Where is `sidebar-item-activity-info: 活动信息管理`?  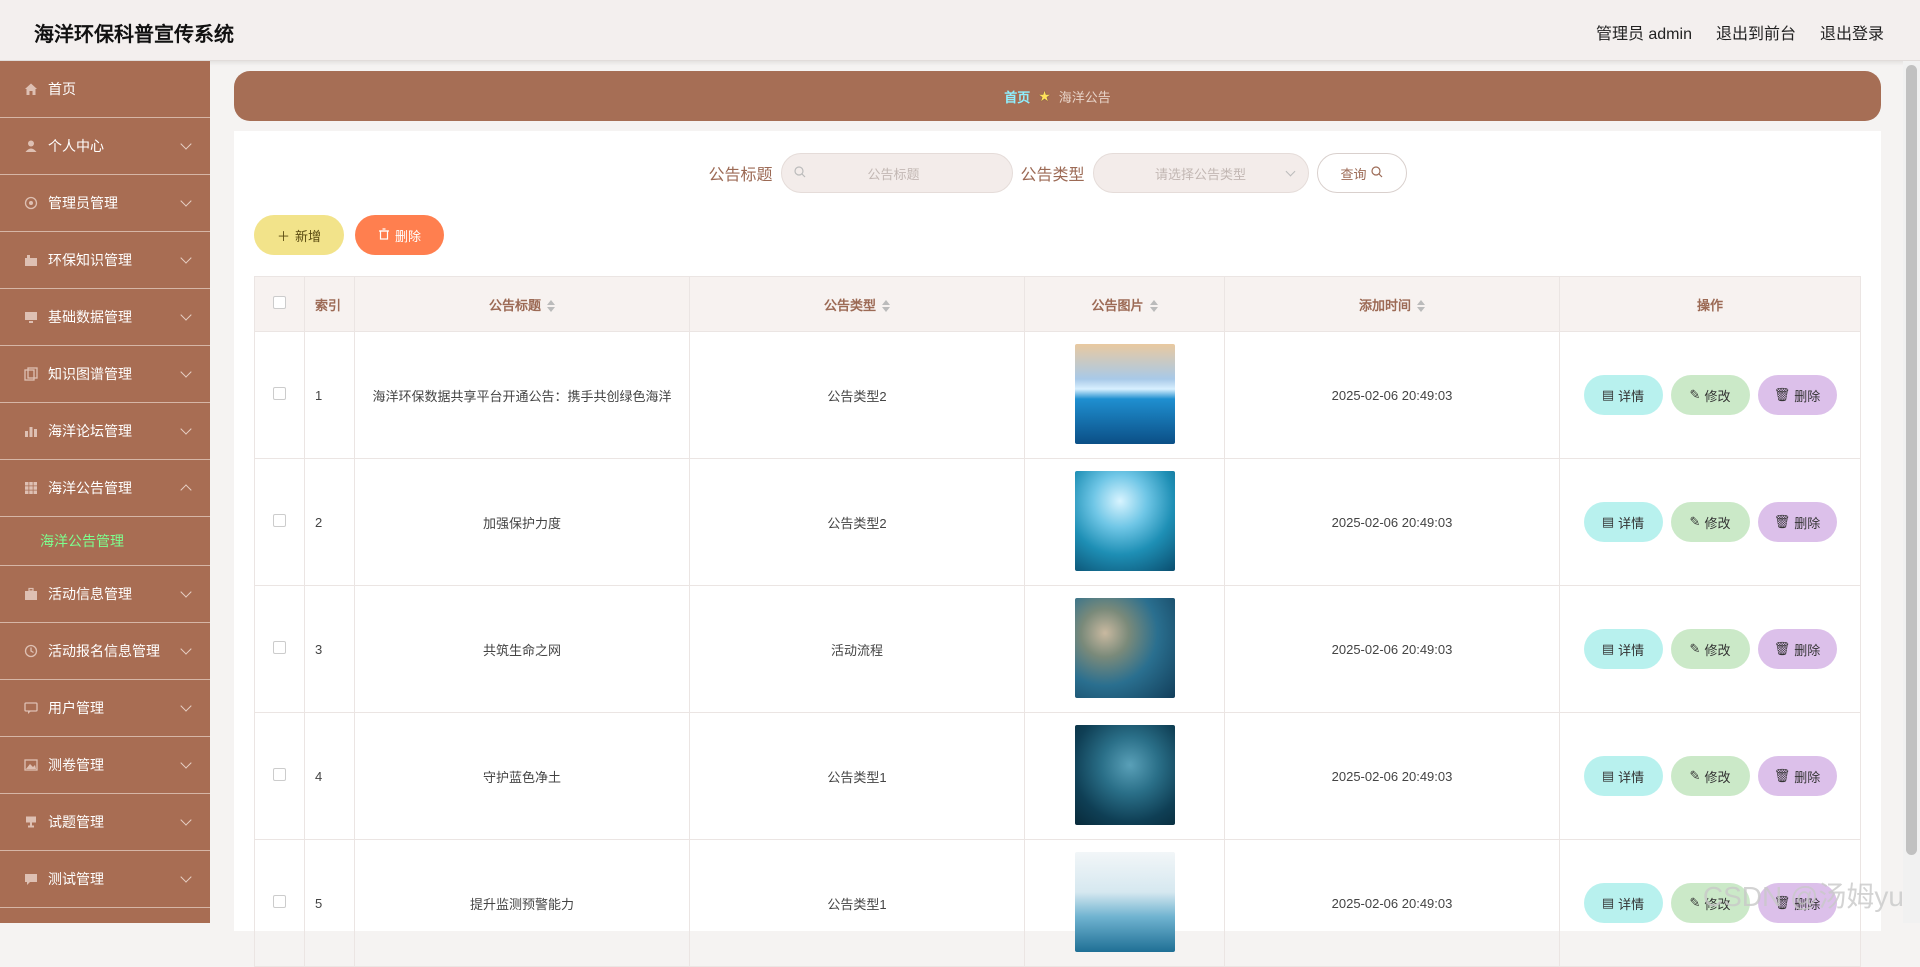
sidebar-item-activity-info: 活动信息管理 is located at coordinates (105, 594).